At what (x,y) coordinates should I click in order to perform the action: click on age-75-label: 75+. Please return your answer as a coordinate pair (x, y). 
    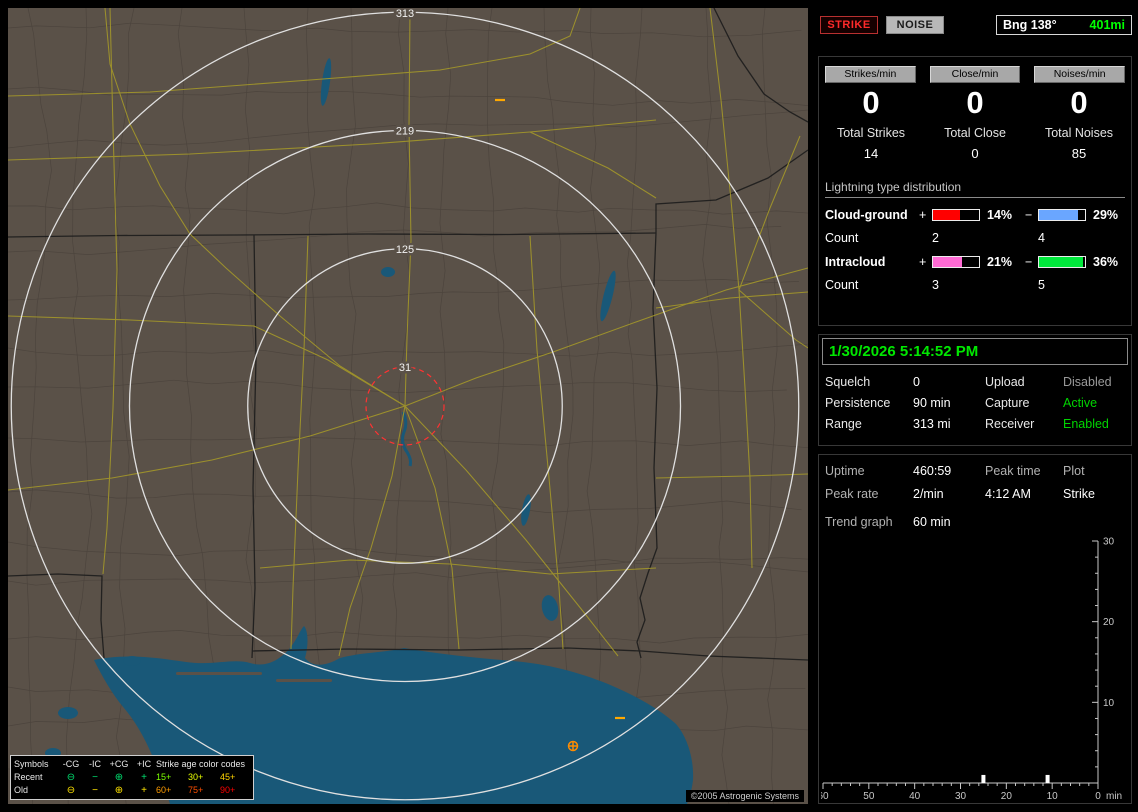
    Looking at the image, I should click on (196, 790).